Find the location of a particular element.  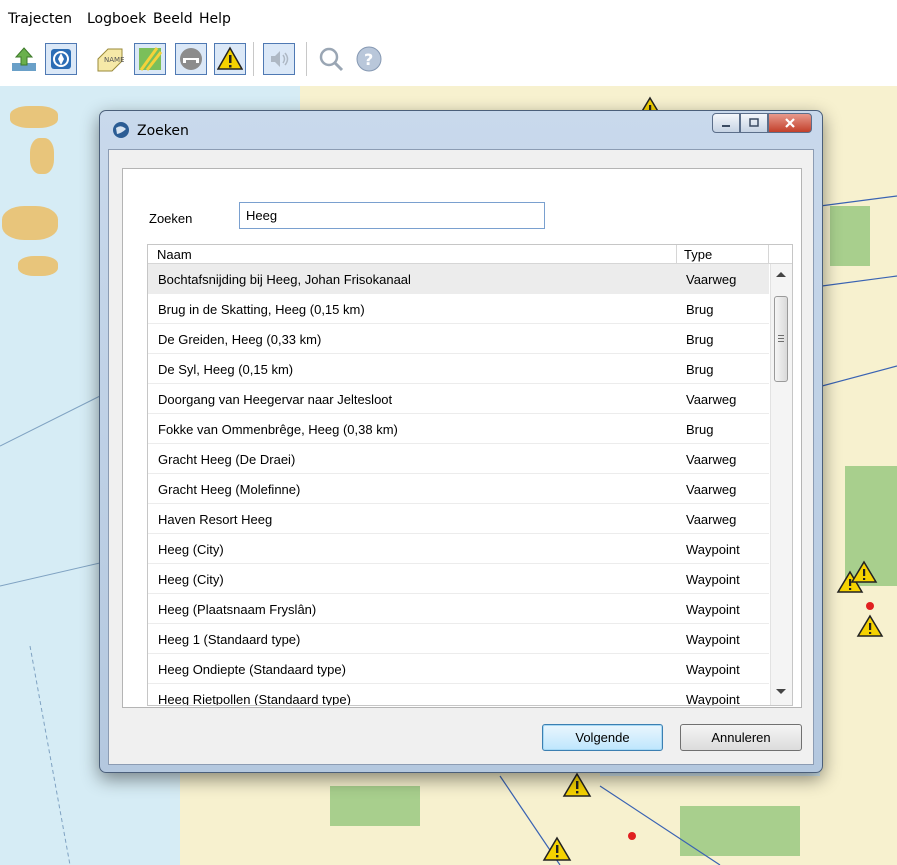

warning-icon is located at coordinates (230, 58).